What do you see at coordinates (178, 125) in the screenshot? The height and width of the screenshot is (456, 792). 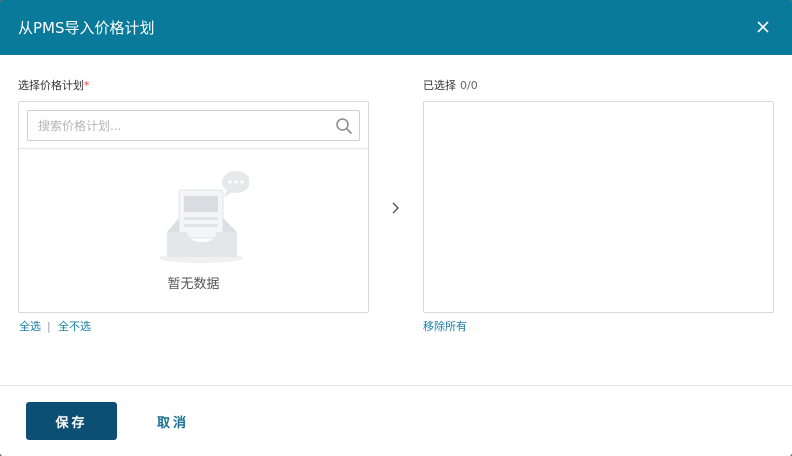 I see `search-input` at bounding box center [178, 125].